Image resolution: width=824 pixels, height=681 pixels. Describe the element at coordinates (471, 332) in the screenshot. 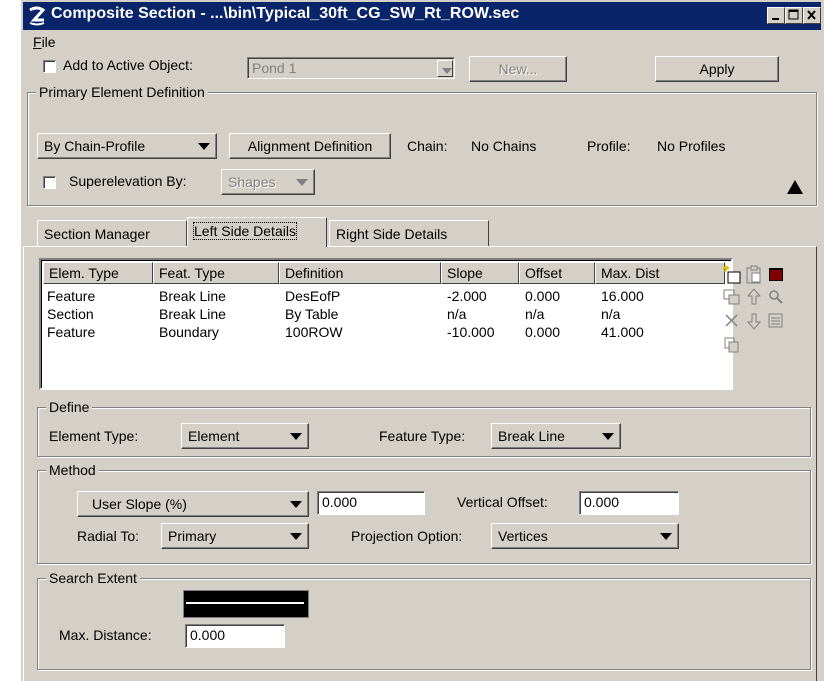

I see `cell-slope: -10.000` at that location.